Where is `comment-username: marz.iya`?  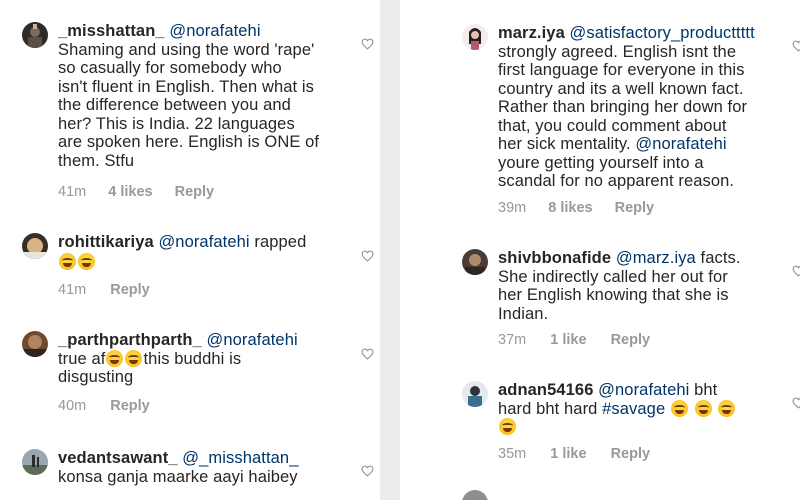
comment-username: marz.iya is located at coordinates (531, 33).